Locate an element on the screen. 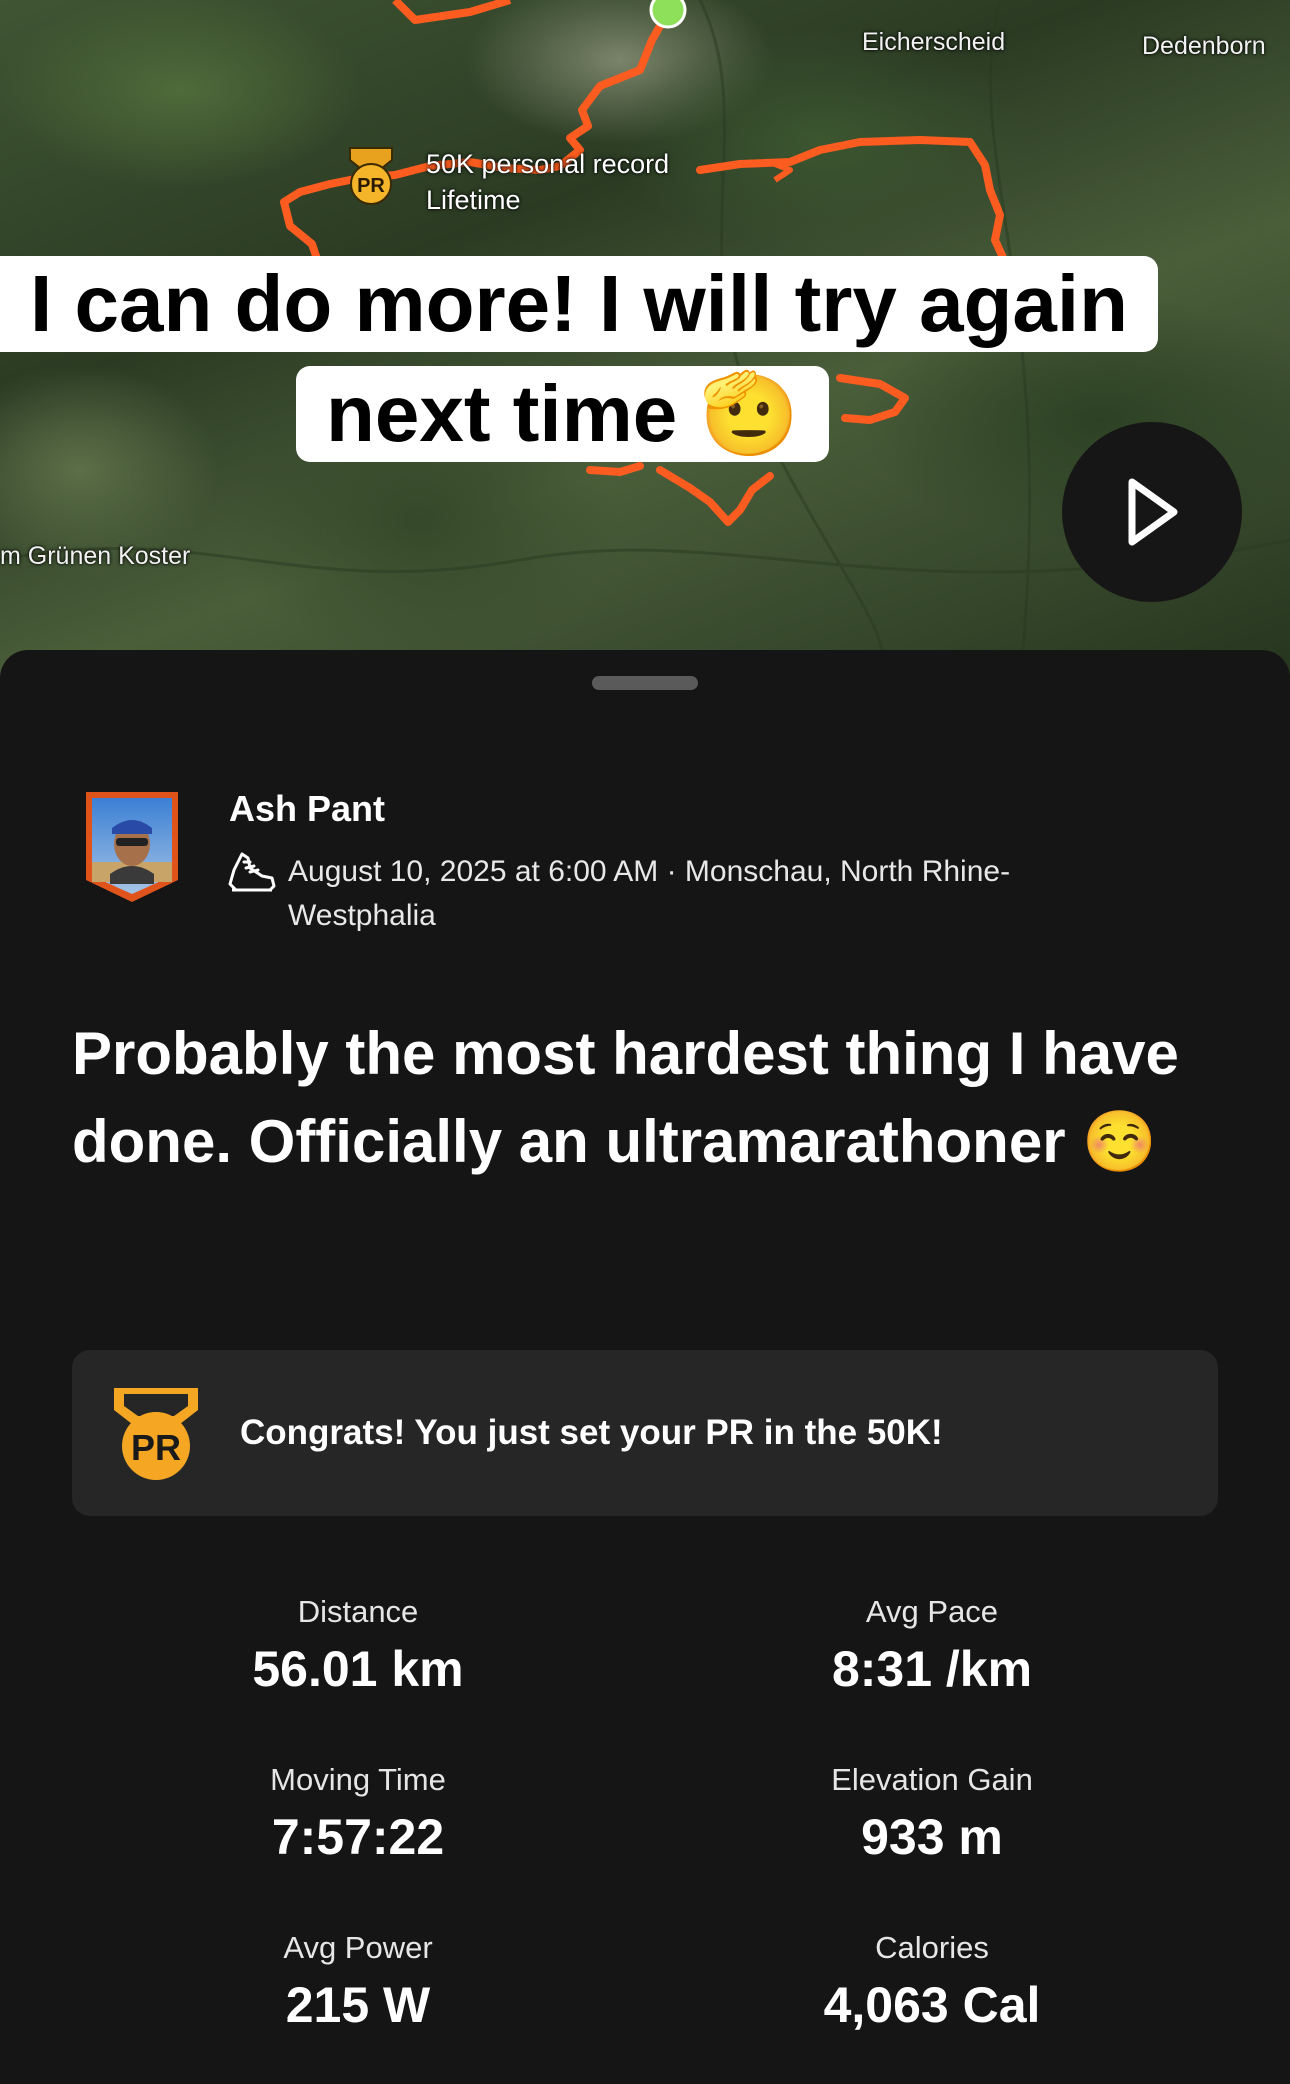 The height and width of the screenshot is (2084, 1290). pr-map-annotation: 50K personal record Lifetime is located at coordinates (547, 182).